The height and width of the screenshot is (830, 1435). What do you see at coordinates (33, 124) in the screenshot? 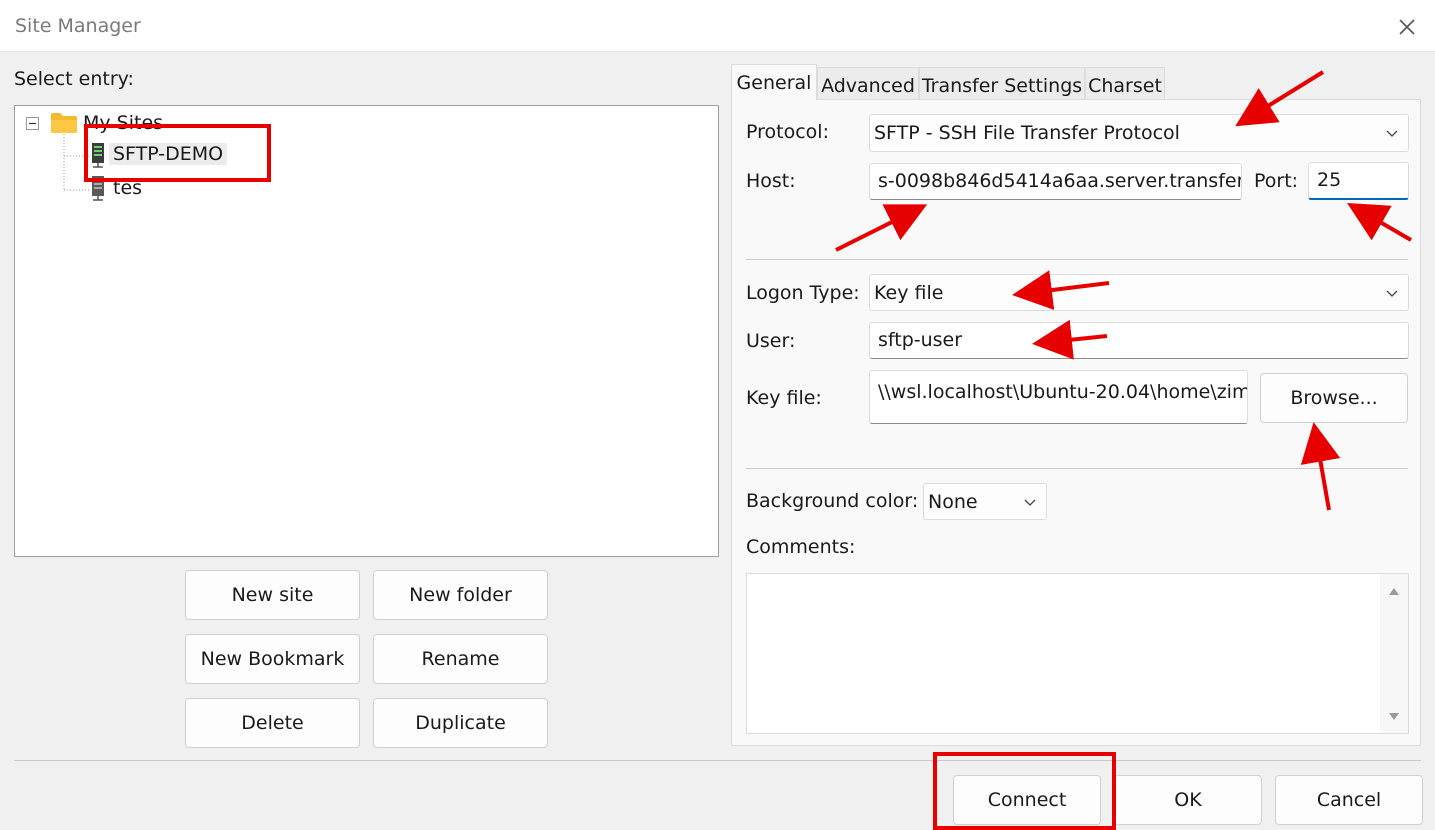
I see `tree-collapse-icon` at bounding box center [33, 124].